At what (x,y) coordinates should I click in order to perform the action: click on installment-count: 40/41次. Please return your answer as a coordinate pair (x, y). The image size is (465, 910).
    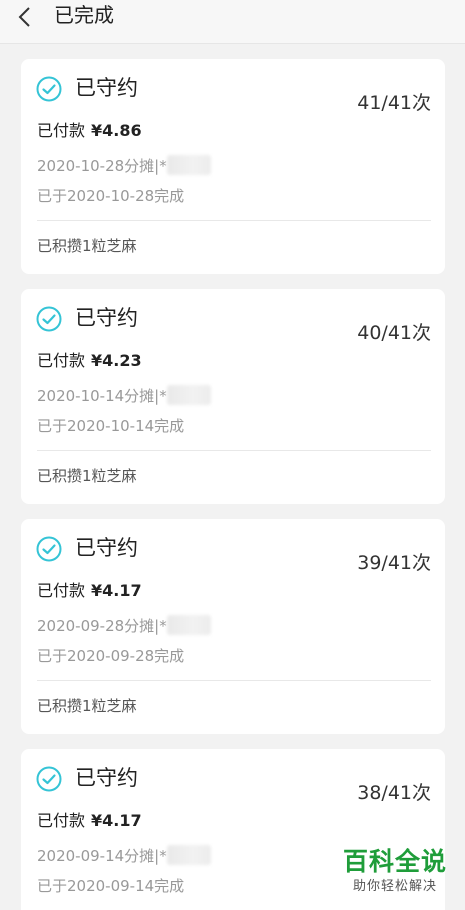
    Looking at the image, I should click on (394, 333).